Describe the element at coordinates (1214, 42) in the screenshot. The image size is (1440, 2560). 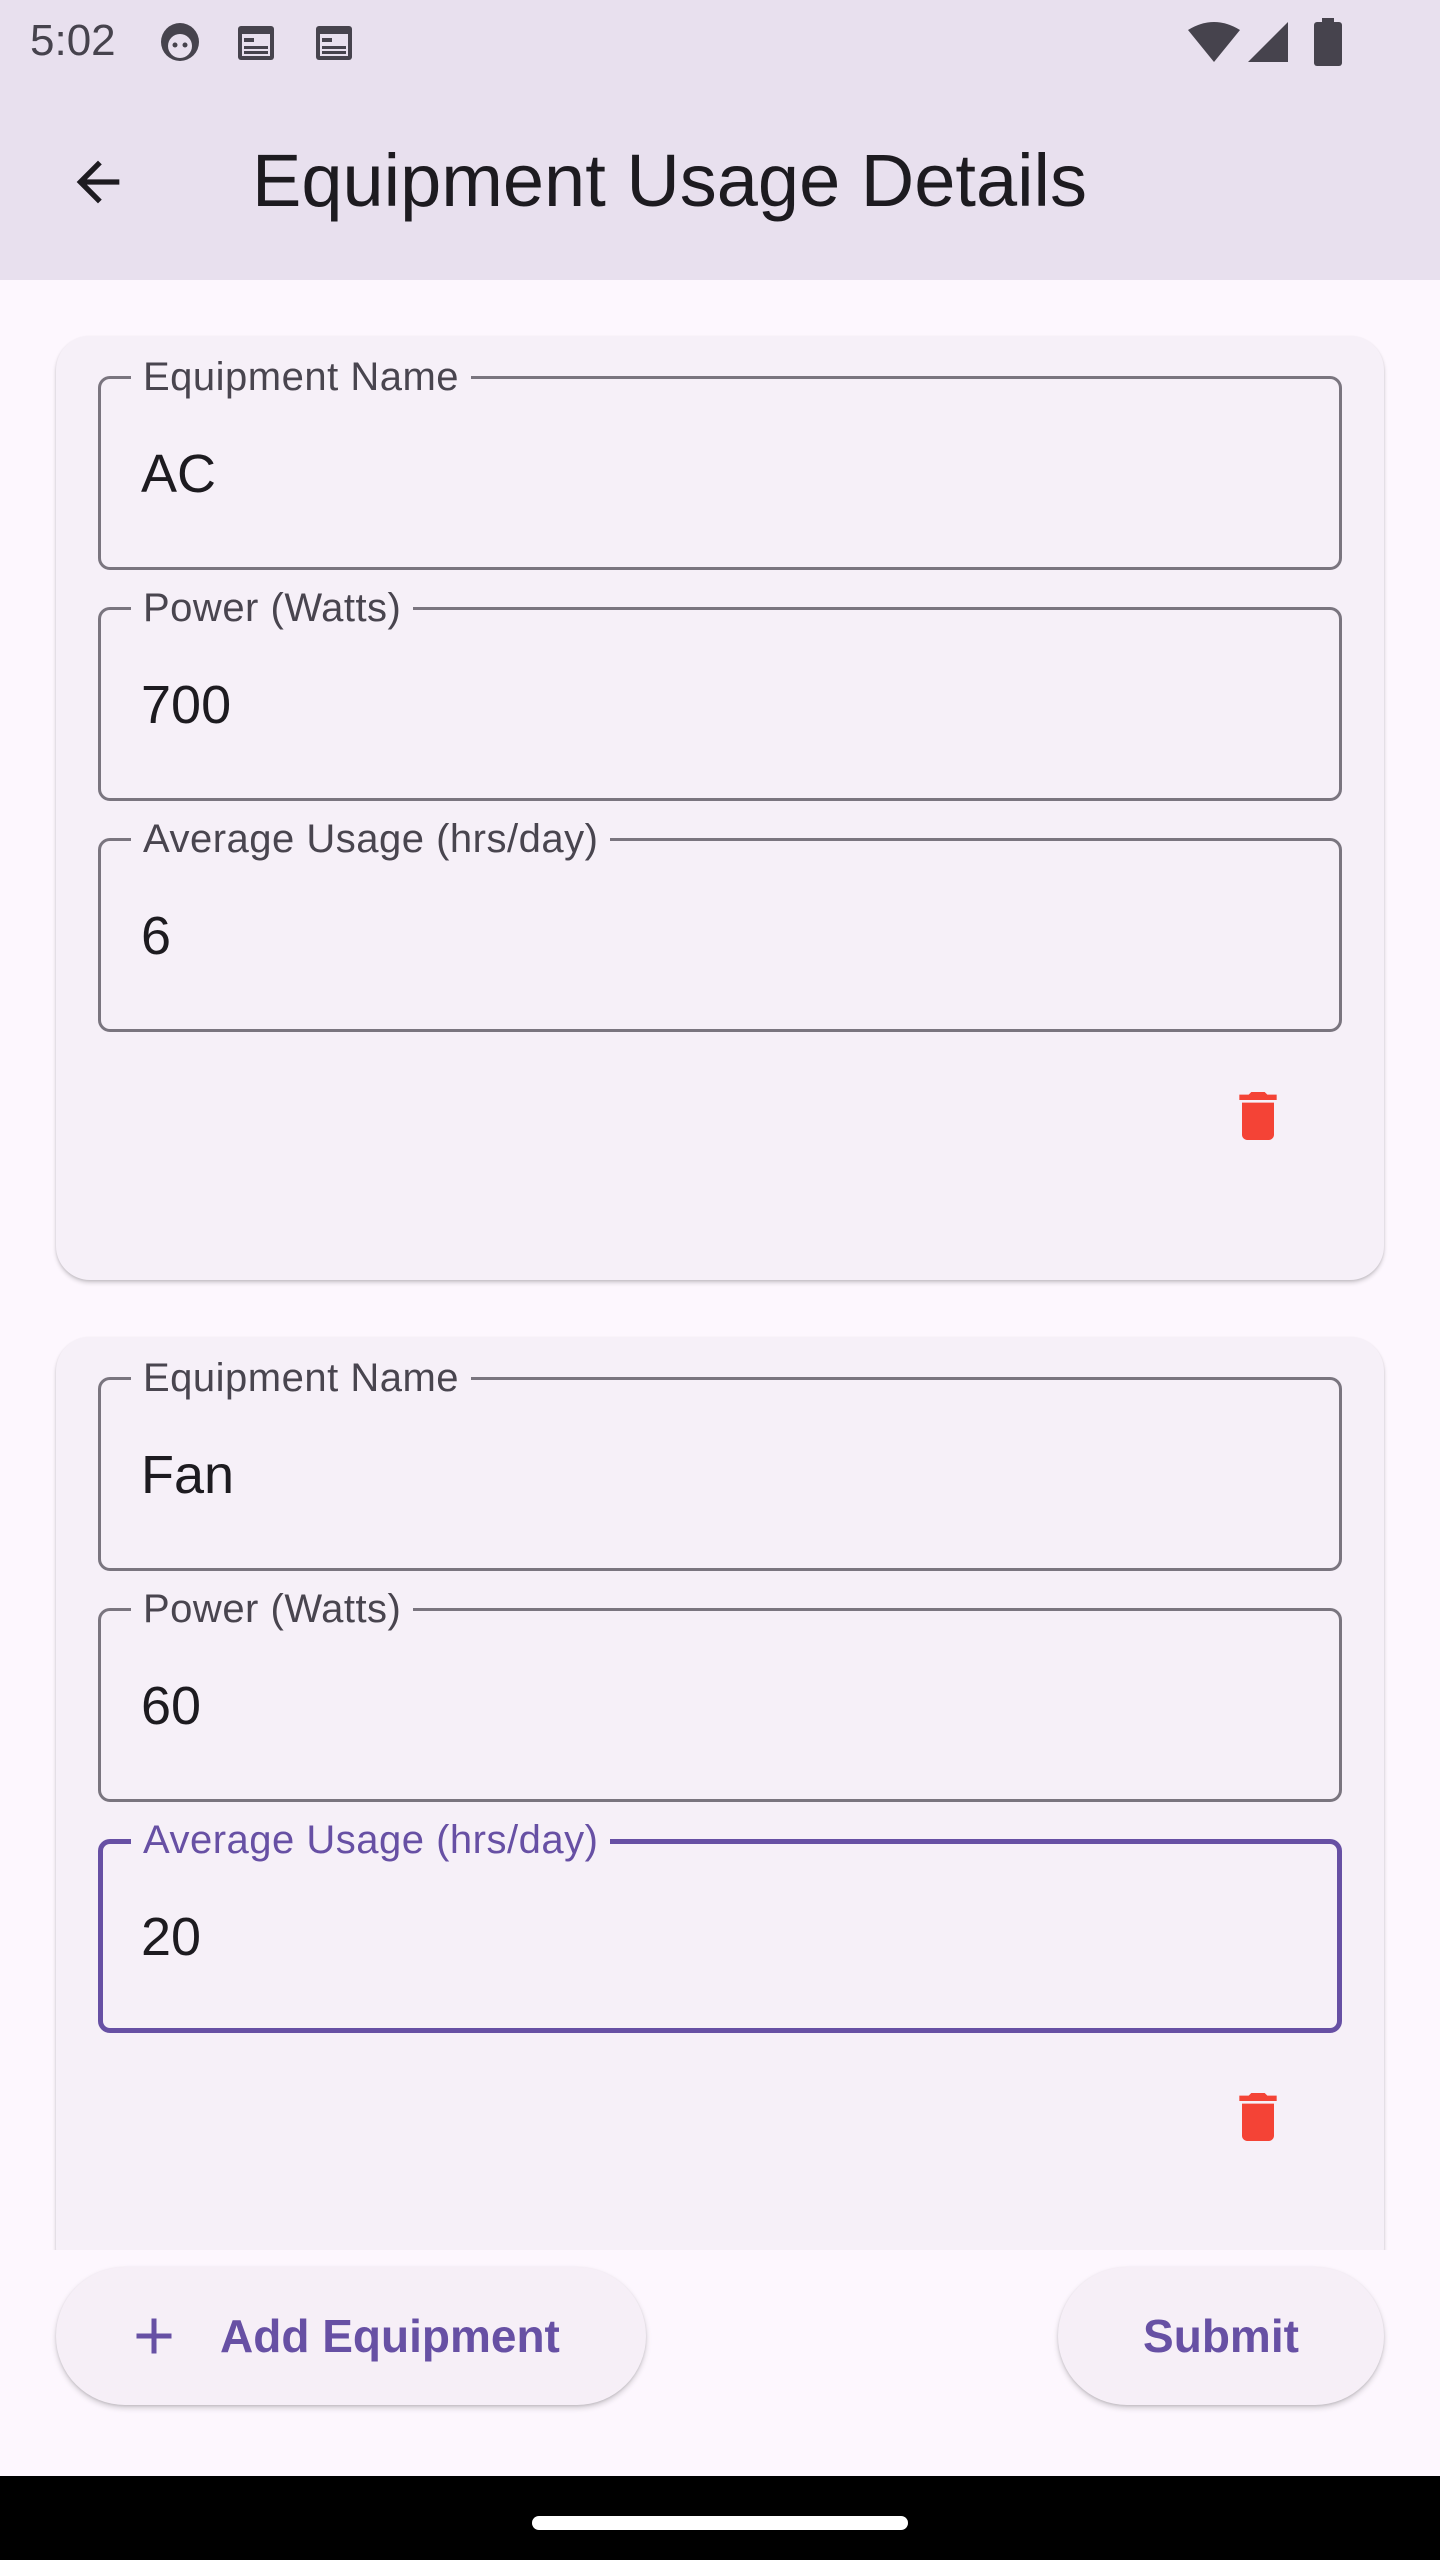
I see `wifi-icon` at that location.